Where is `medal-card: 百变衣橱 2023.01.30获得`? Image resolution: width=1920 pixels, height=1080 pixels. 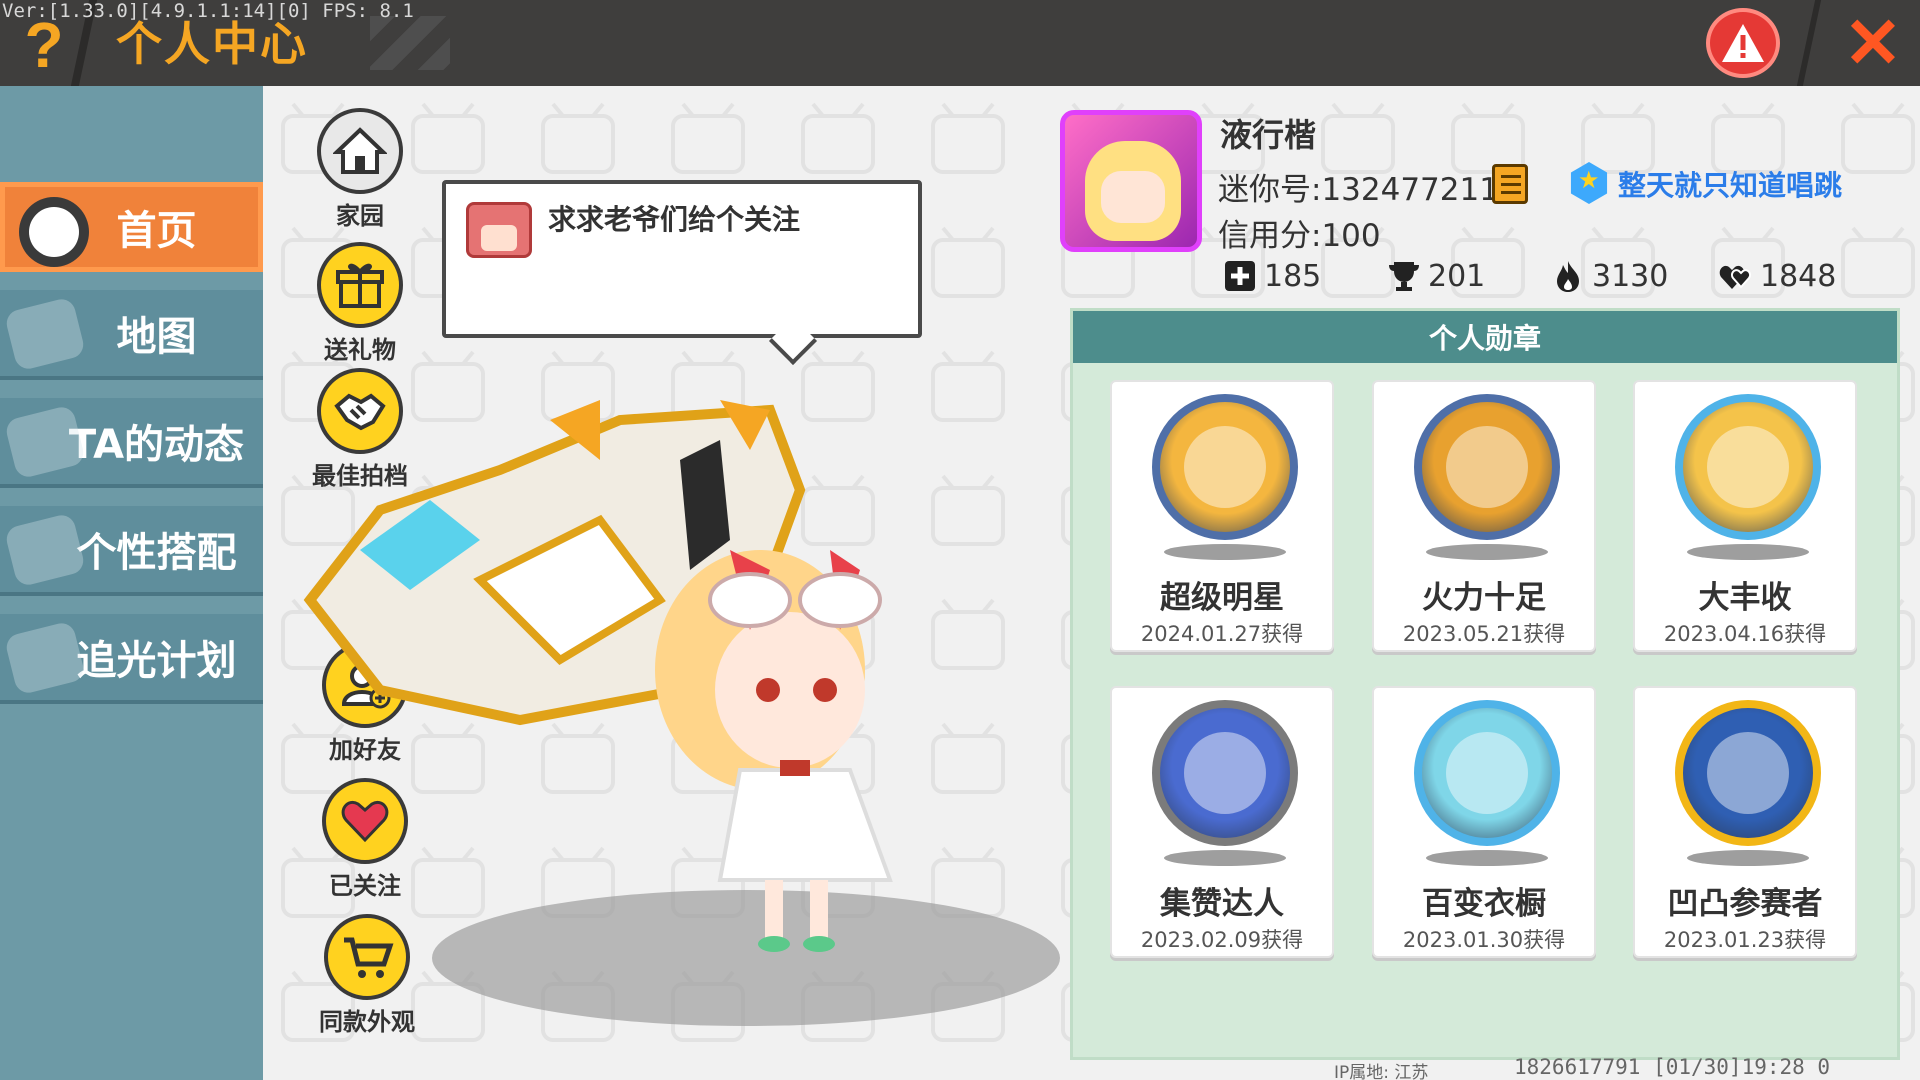
medal-card: 百变衣橱 2023.01.30获得 is located at coordinates (1484, 822).